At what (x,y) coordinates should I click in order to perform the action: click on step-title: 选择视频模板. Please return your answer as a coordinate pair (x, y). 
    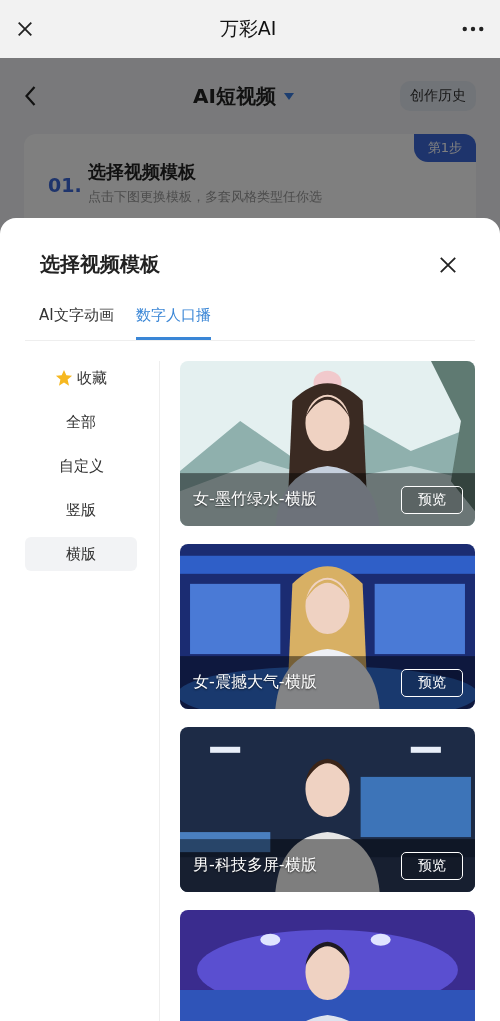
    Looking at the image, I should click on (142, 172).